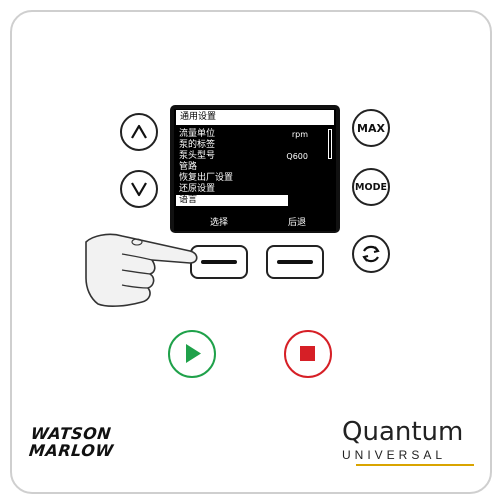 The image size is (502, 504). I want to click on logo-accent-line, so click(415, 465).